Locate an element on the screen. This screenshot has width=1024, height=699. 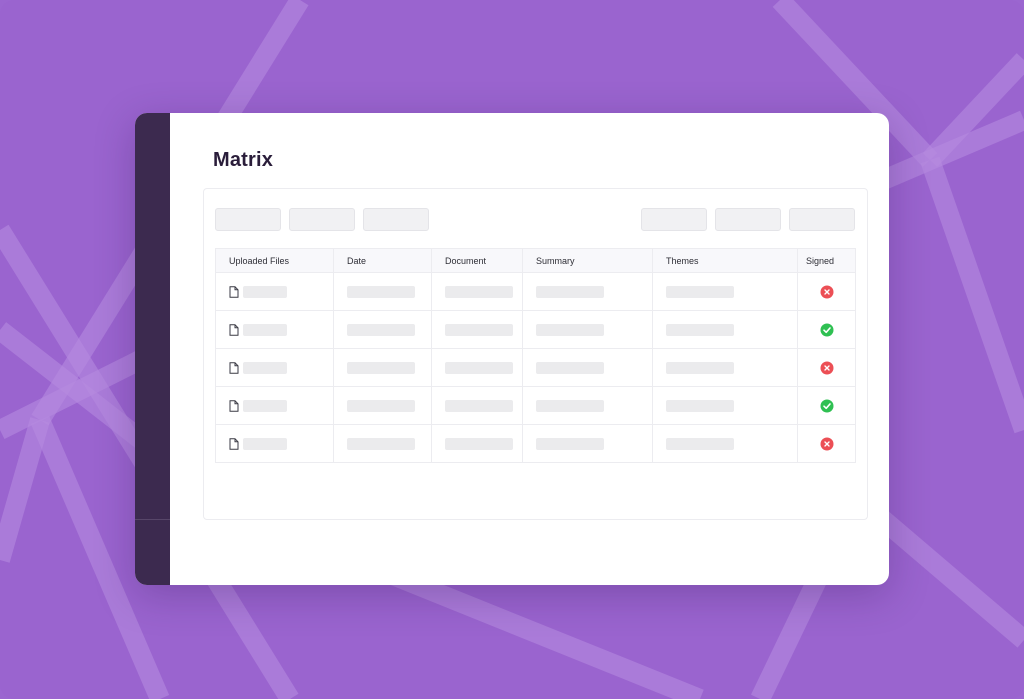
column-header-summary: Summary is located at coordinates (588, 260).